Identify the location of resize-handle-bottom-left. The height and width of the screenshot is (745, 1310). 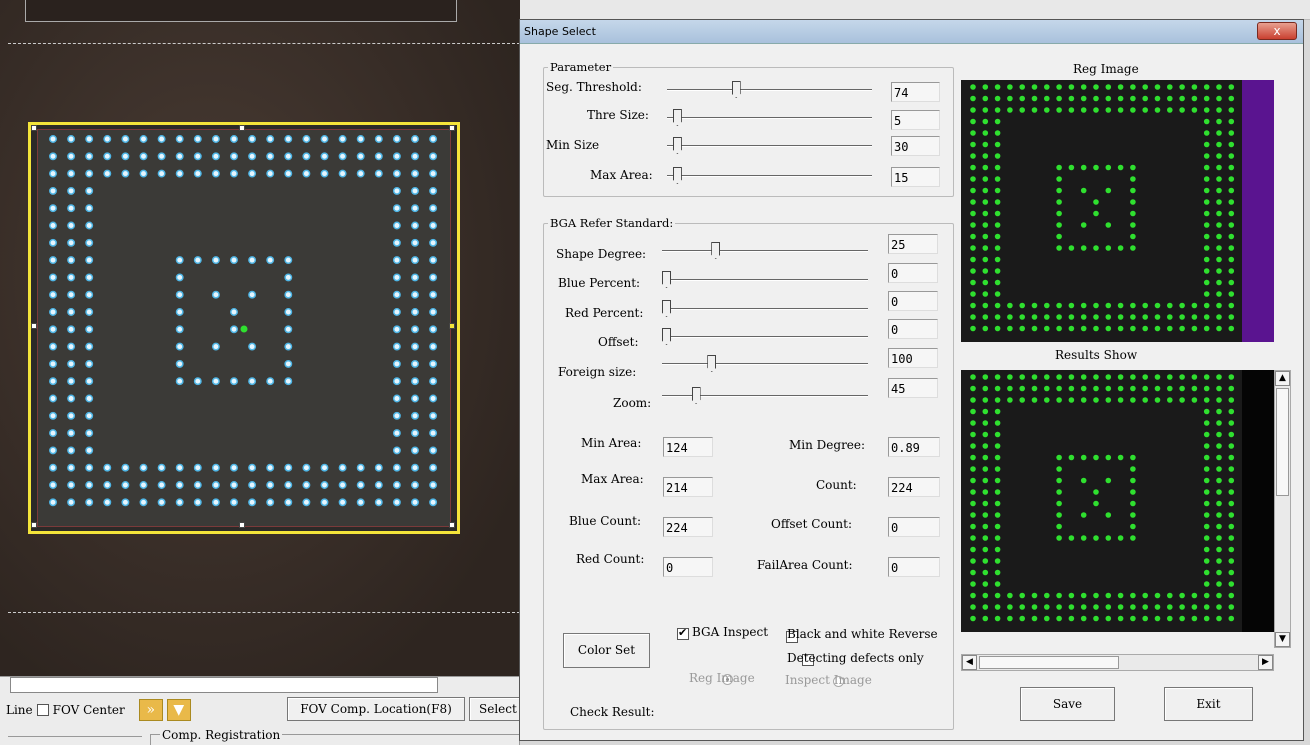
(34, 525).